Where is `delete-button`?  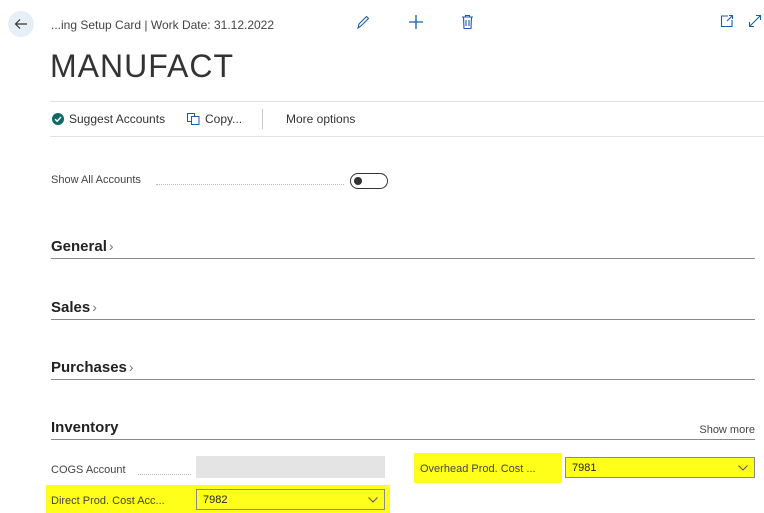 delete-button is located at coordinates (467, 24).